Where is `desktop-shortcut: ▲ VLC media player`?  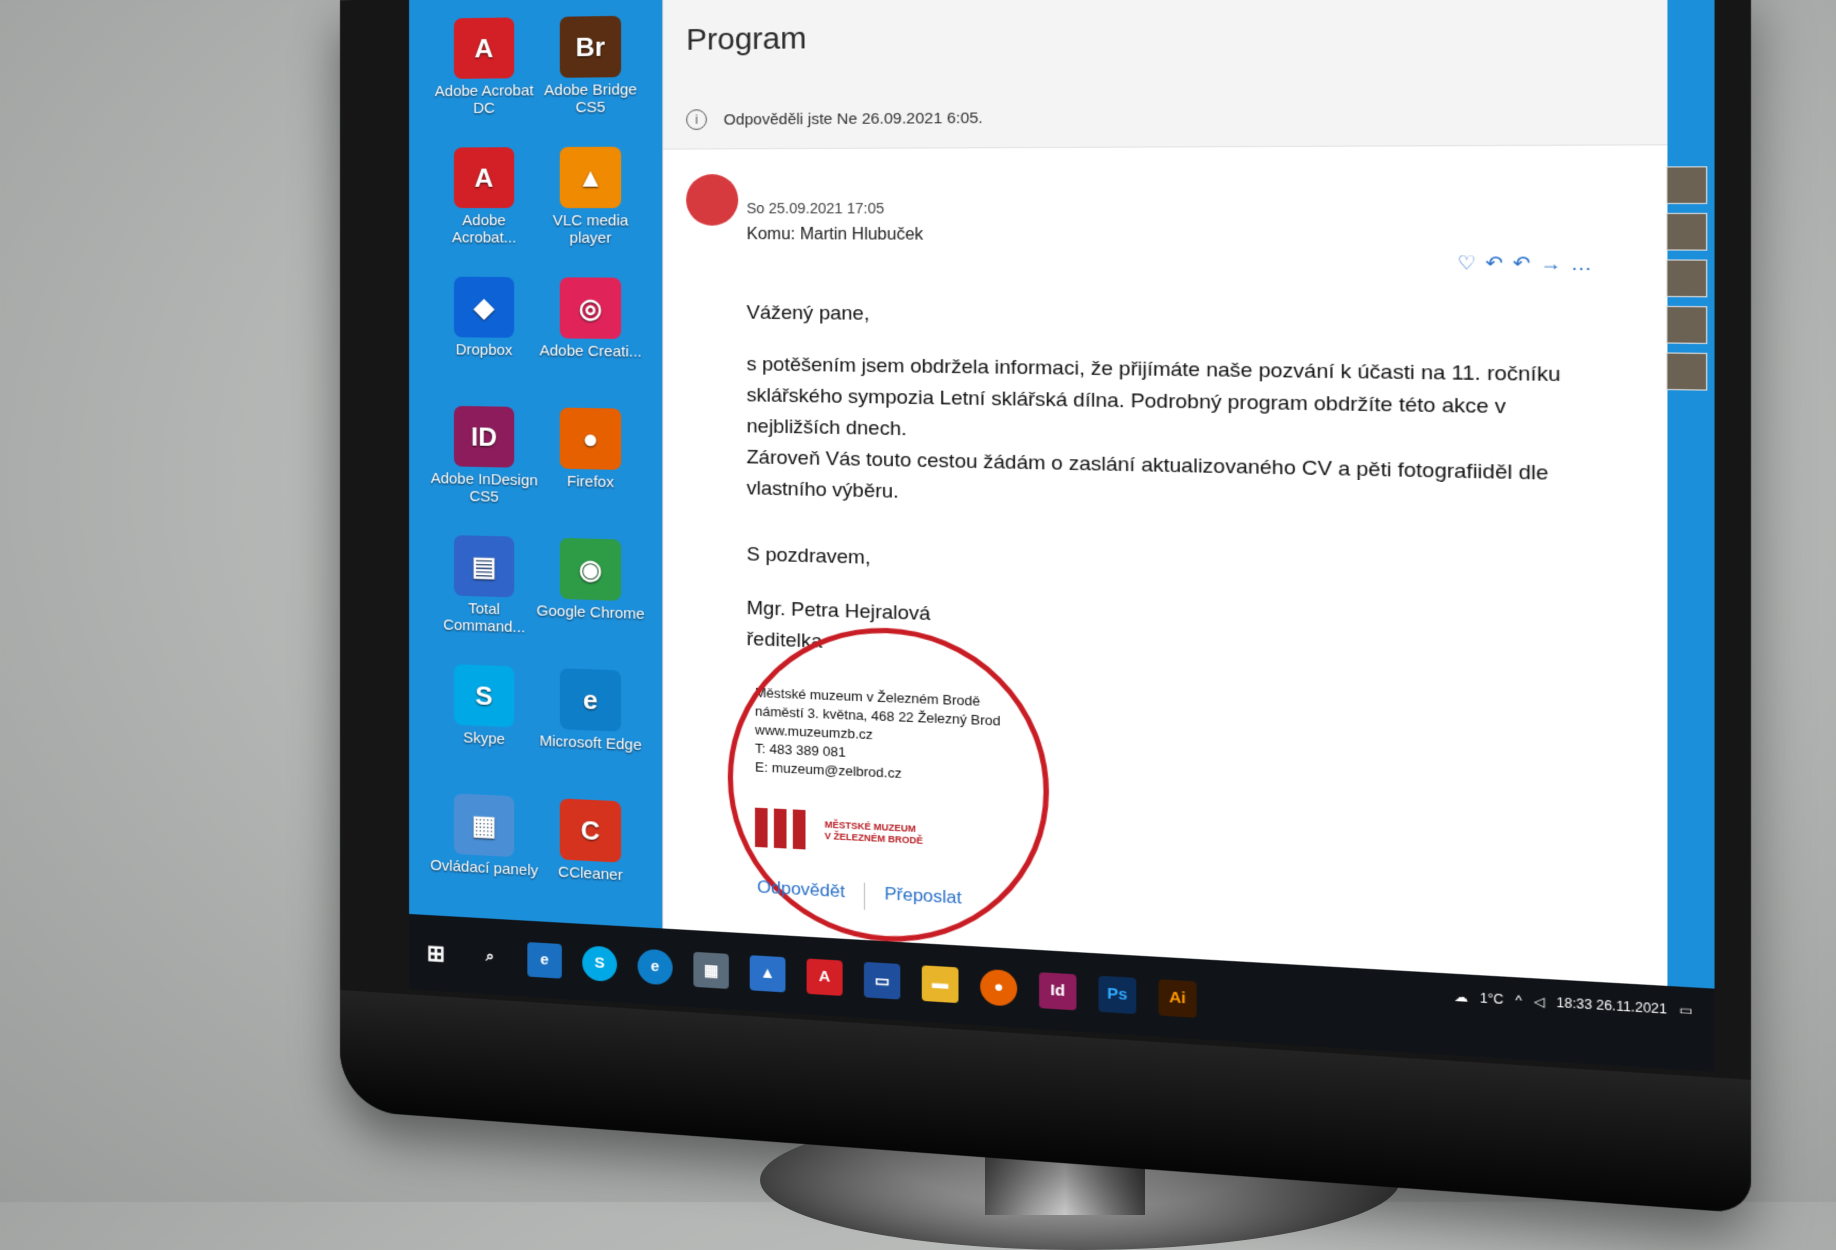
desktop-shortcut: ▲ VLC media player is located at coordinates (590, 196).